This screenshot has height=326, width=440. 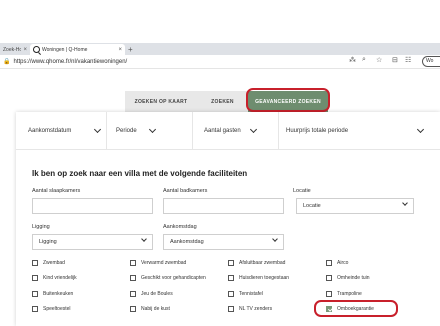 What do you see at coordinates (41, 227) in the screenshot?
I see `situation-label: Ligging` at bounding box center [41, 227].